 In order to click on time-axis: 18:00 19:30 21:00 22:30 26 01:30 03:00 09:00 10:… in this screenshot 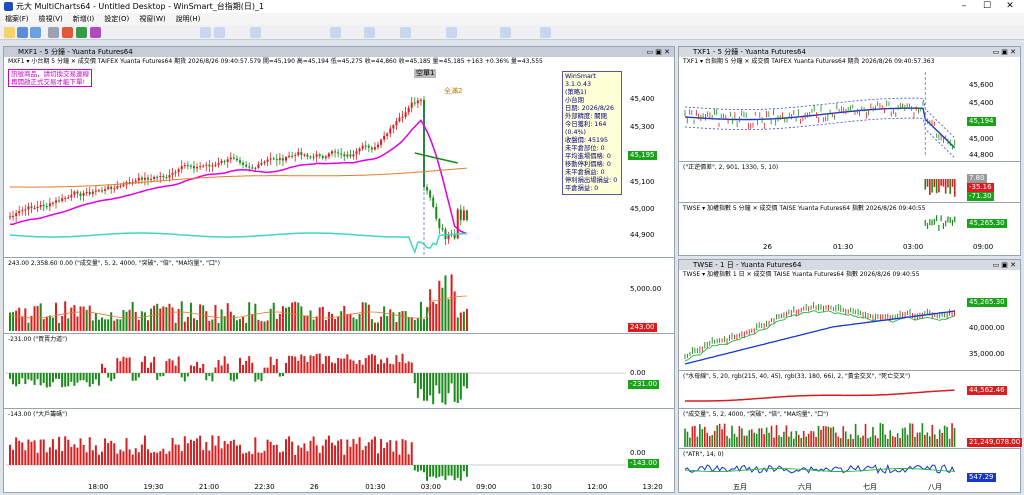, I will do `click(333, 488)`.